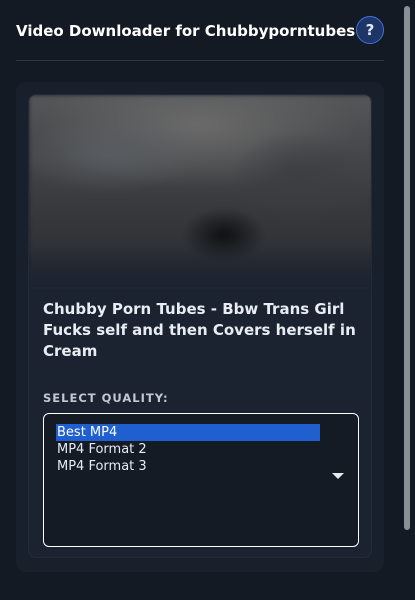 The height and width of the screenshot is (600, 415). I want to click on help-button: ?, so click(370, 30).